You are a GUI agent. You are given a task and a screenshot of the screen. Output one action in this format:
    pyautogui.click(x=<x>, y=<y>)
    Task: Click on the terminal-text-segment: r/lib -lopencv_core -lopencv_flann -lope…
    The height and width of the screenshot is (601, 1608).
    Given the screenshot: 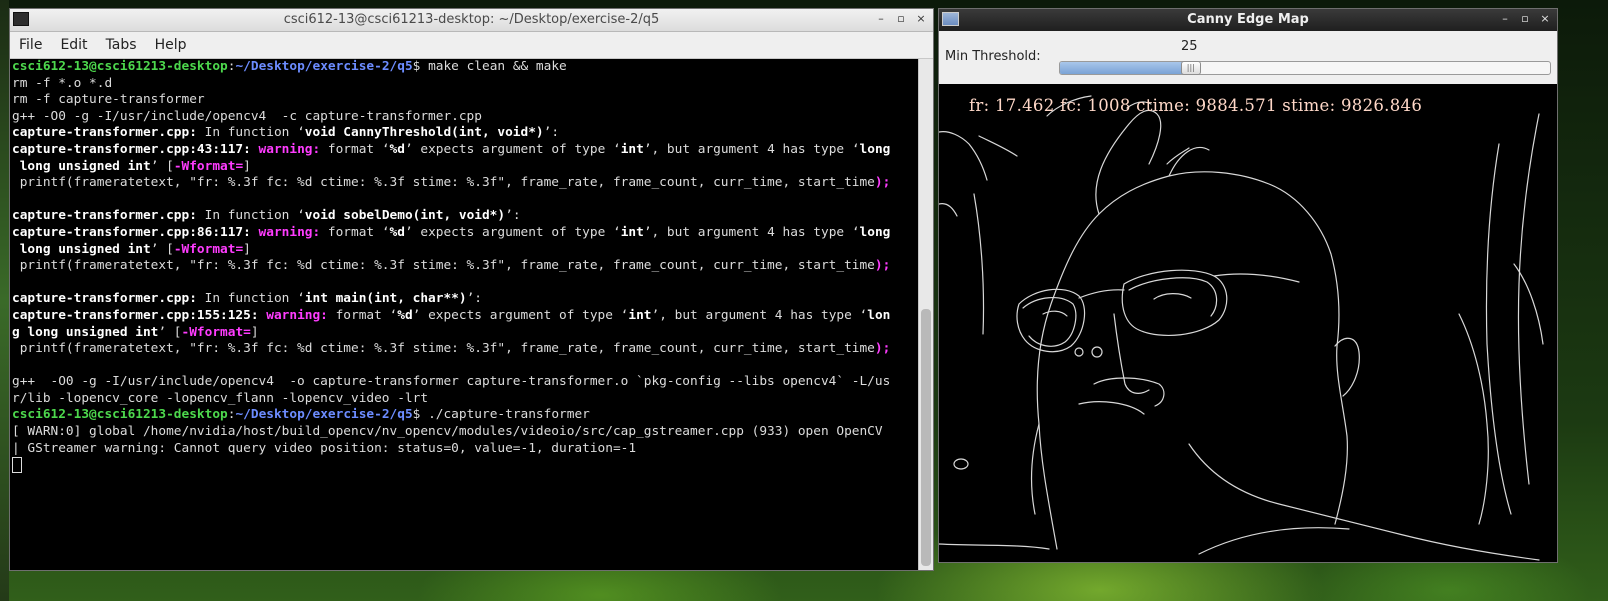 What is the action you would take?
    pyautogui.click(x=220, y=398)
    